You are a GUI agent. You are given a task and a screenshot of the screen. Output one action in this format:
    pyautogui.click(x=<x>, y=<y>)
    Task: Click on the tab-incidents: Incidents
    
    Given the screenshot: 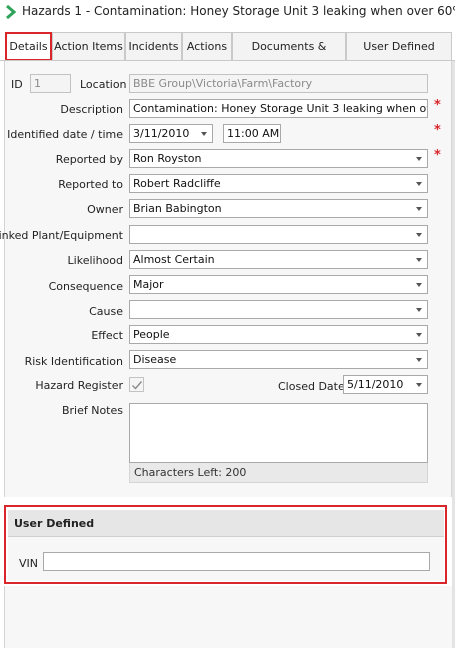 What is the action you would take?
    pyautogui.click(x=153, y=46)
    